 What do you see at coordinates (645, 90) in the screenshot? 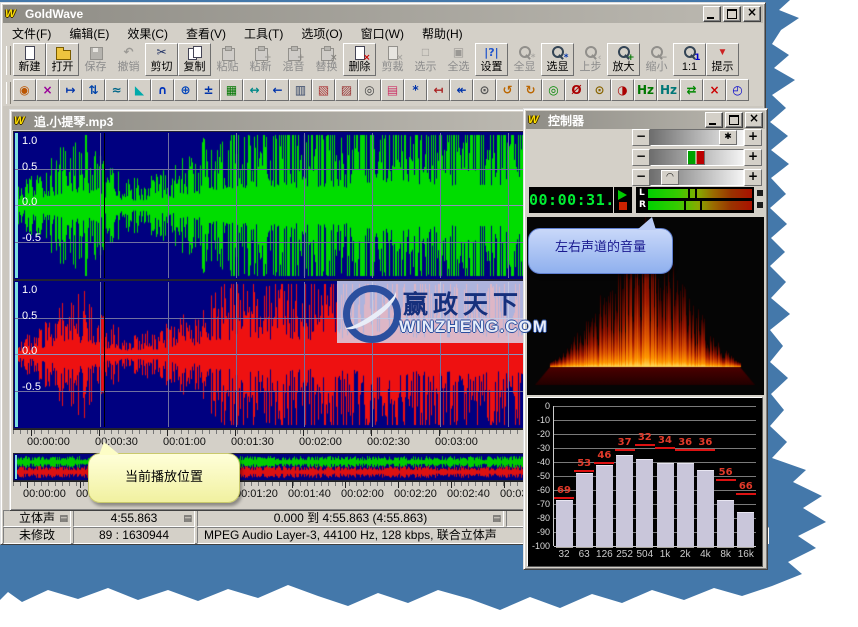
I see `effect-button-28: Hz` at bounding box center [645, 90].